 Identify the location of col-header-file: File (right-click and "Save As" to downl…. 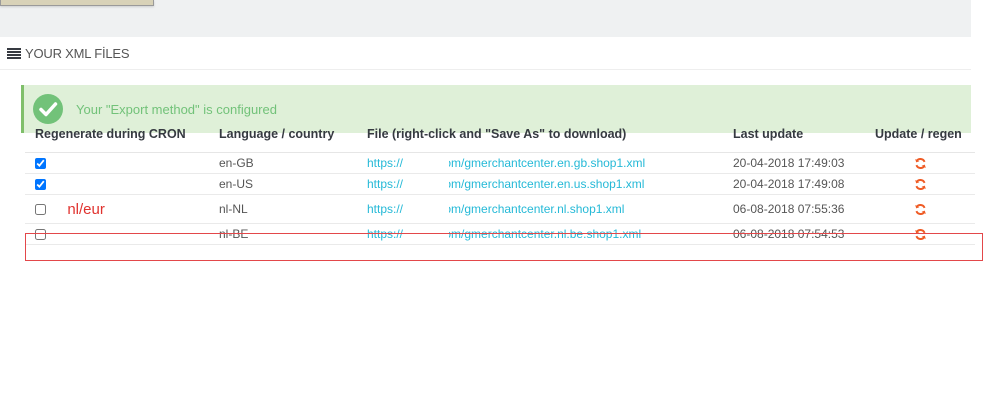
(540, 134).